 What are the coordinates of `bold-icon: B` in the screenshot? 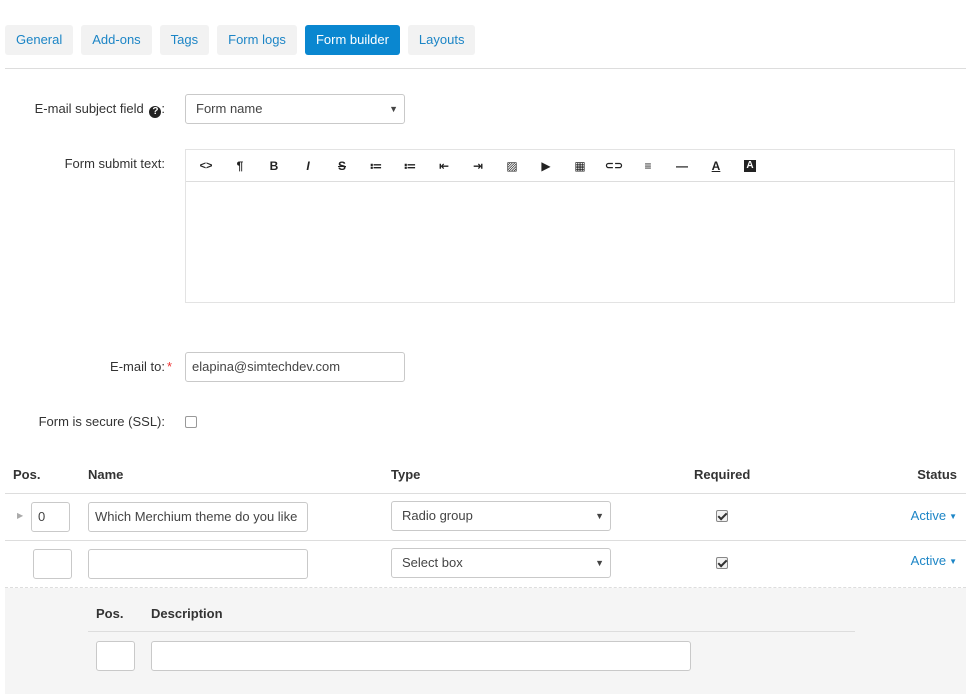 It's located at (274, 166).